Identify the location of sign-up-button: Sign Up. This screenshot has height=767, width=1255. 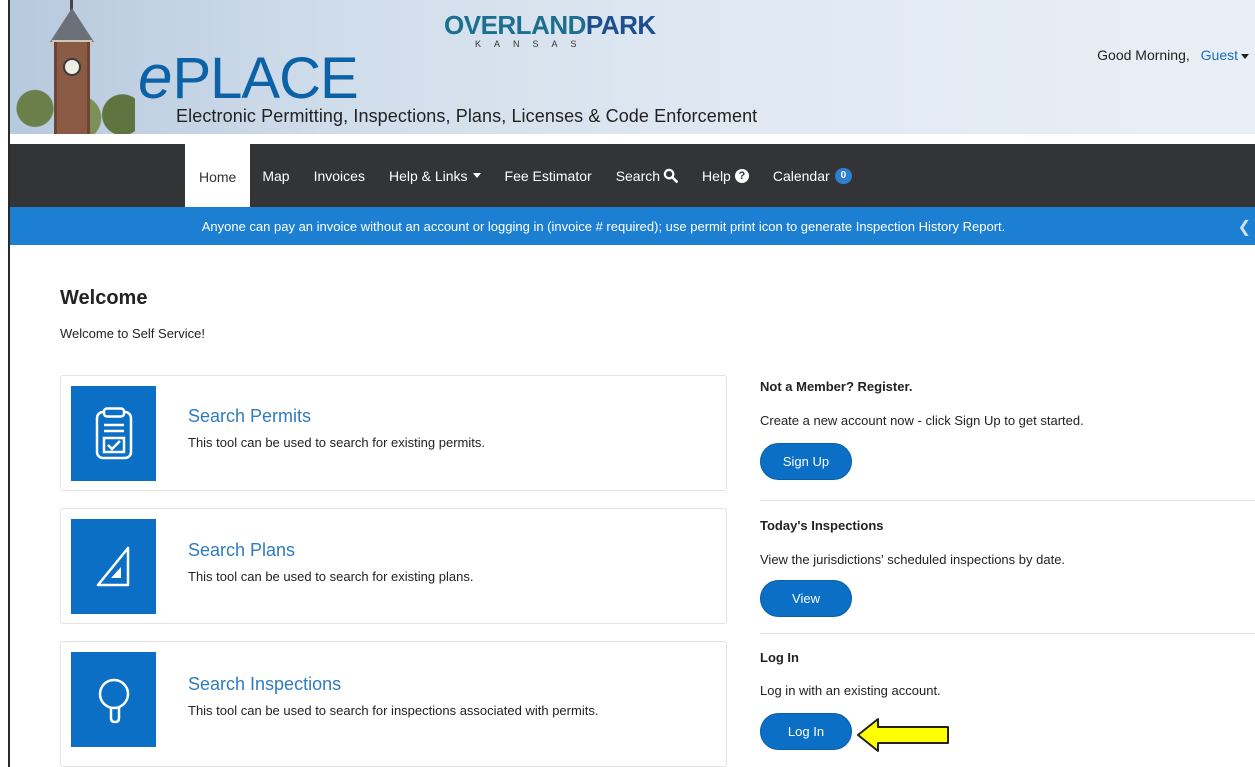
(806, 461).